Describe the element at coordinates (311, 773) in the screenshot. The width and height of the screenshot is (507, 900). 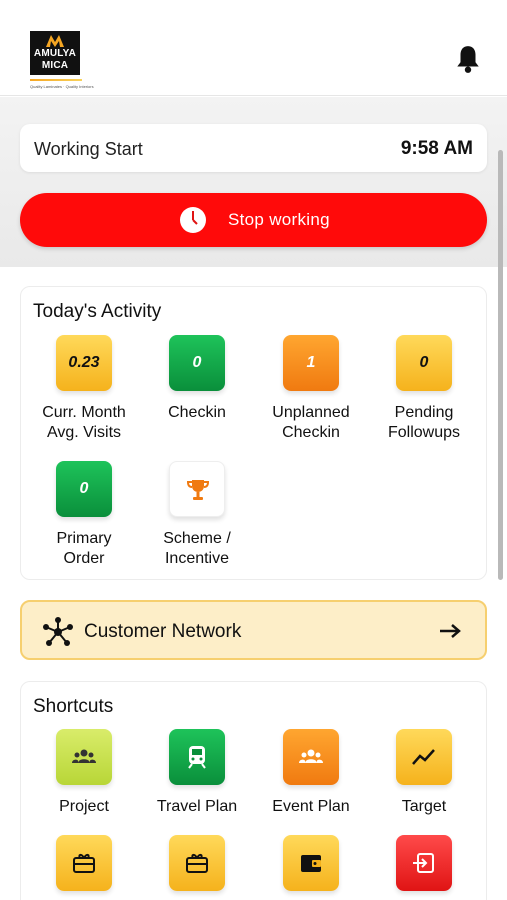
I see `shortcut-event-plan: Event Plan` at that location.